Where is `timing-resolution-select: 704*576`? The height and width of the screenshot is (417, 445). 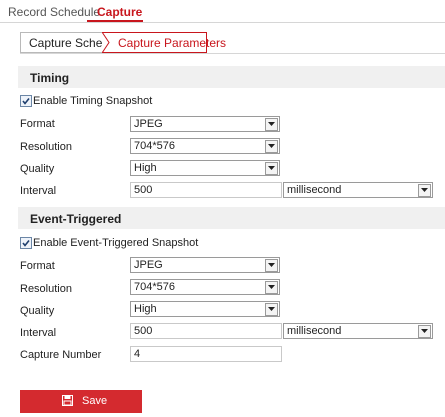
timing-resolution-select: 704*576 is located at coordinates (205, 146).